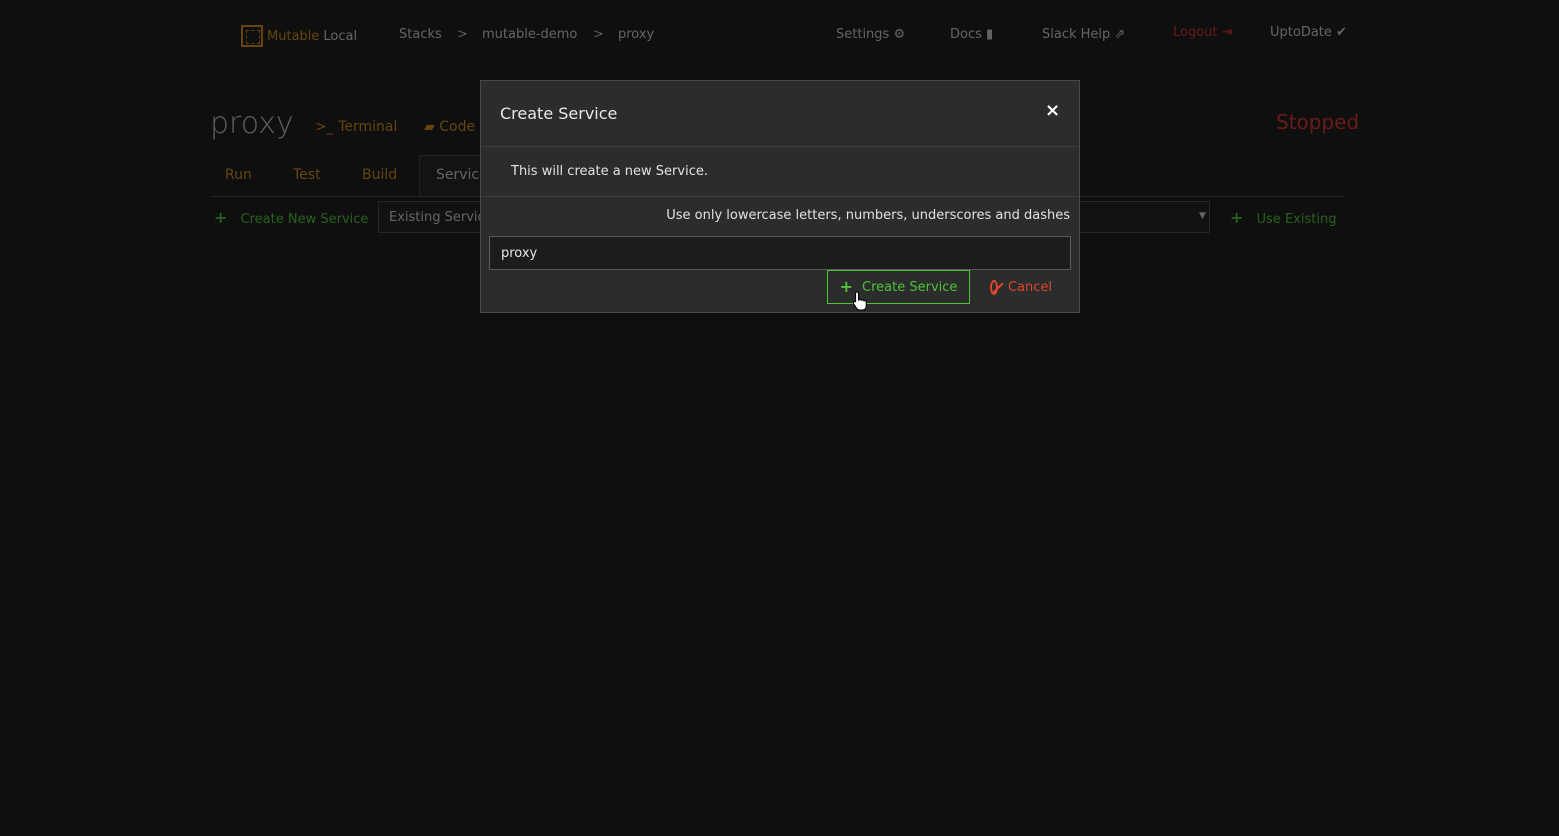  I want to click on service-name-input, so click(780, 253).